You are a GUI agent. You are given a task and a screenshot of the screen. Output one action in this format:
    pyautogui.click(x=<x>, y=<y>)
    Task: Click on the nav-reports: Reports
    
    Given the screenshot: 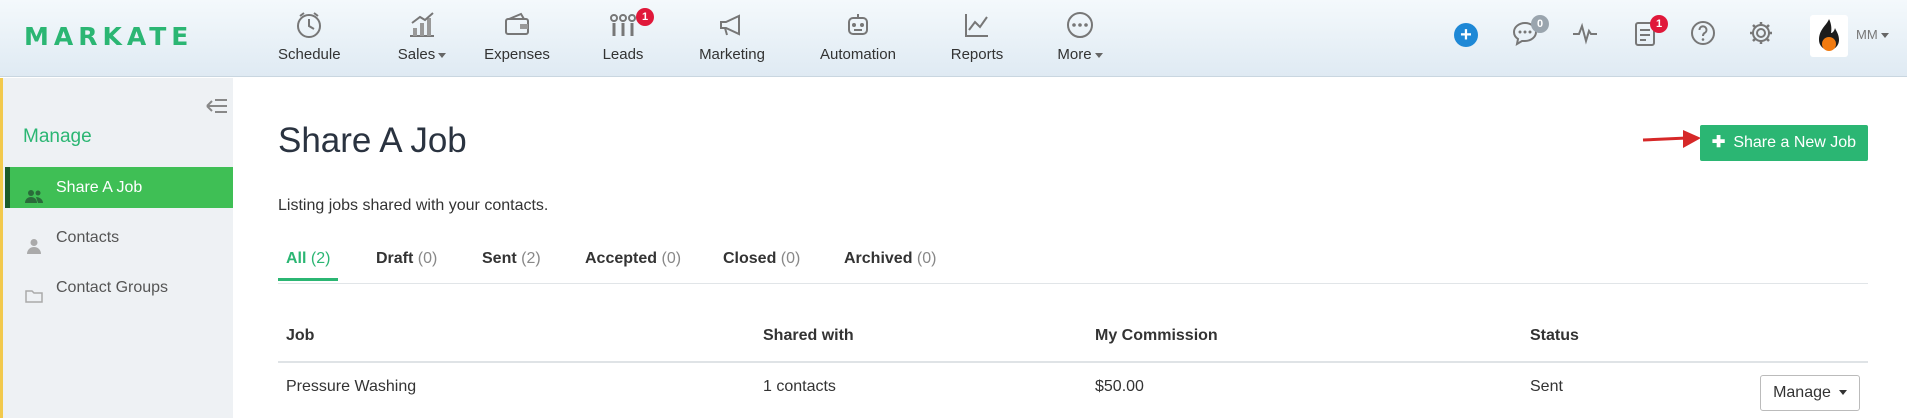 What is the action you would take?
    pyautogui.click(x=977, y=38)
    